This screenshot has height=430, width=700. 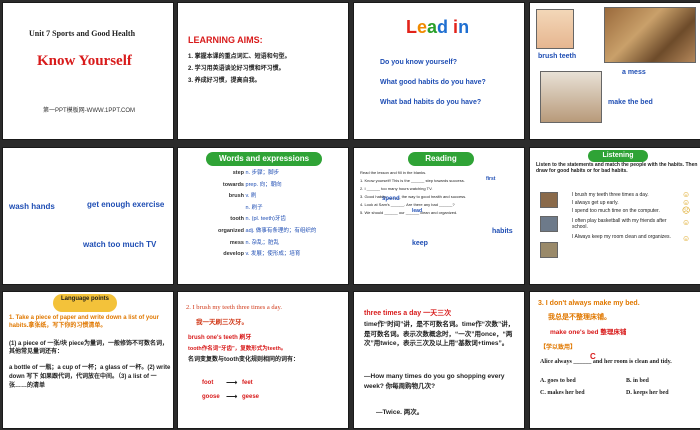 What do you see at coordinates (247, 383) in the screenshot?
I see `word-to: feet` at bounding box center [247, 383].